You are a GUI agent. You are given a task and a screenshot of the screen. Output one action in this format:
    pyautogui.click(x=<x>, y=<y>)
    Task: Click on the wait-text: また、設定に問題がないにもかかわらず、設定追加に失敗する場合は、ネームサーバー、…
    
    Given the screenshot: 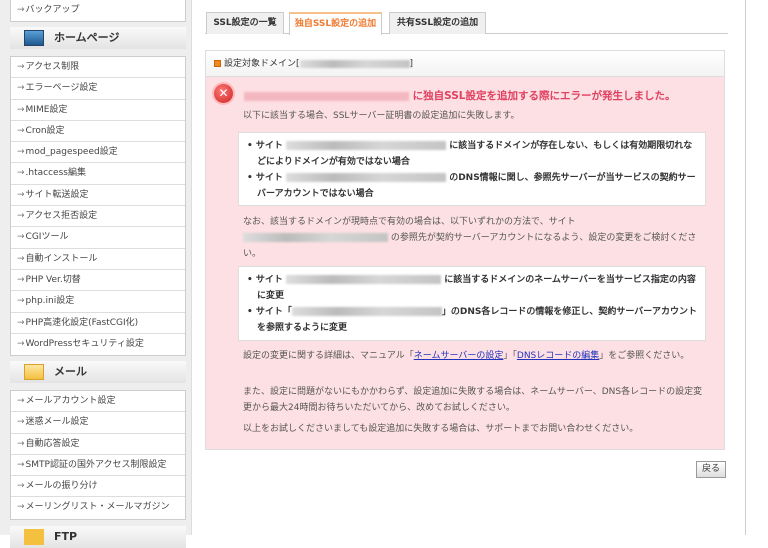 What is the action you would take?
    pyautogui.click(x=473, y=400)
    